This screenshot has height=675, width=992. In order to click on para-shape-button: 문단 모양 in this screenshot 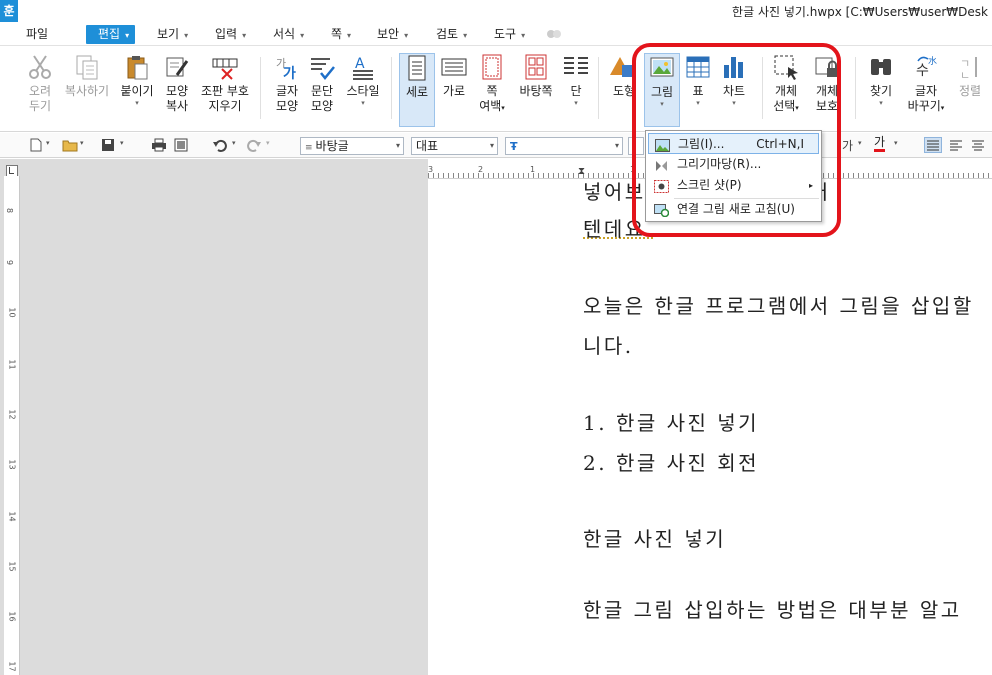, I will do `click(322, 83)`.